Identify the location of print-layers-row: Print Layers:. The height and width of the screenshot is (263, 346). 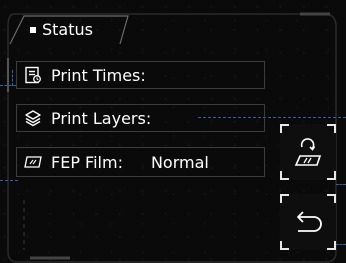
(140, 118).